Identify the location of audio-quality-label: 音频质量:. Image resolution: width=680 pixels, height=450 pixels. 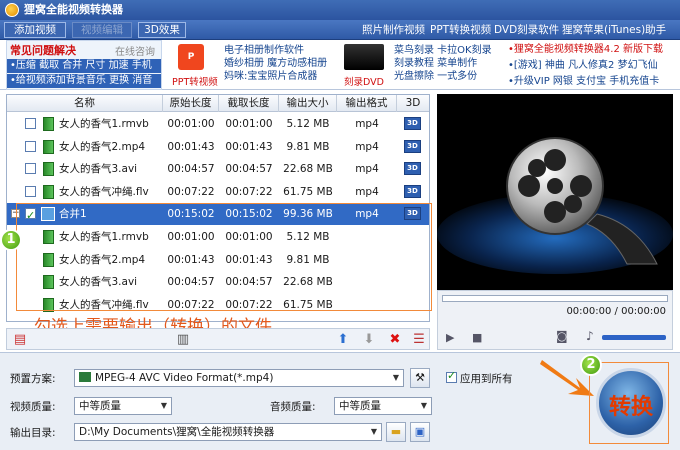
(293, 407).